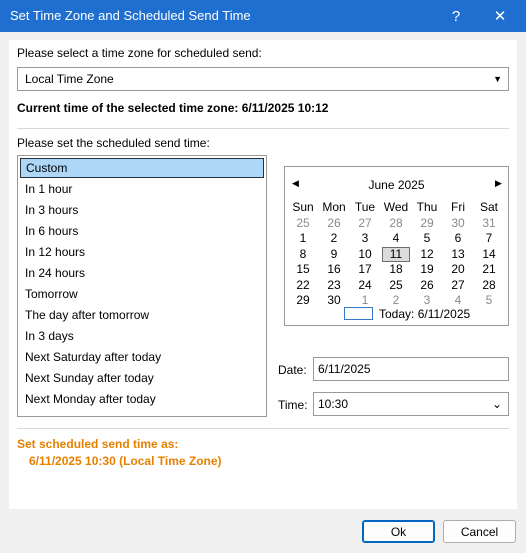 This screenshot has height=553, width=526. Describe the element at coordinates (142, 189) in the screenshot. I see `list-item: In 1 hour` at that location.